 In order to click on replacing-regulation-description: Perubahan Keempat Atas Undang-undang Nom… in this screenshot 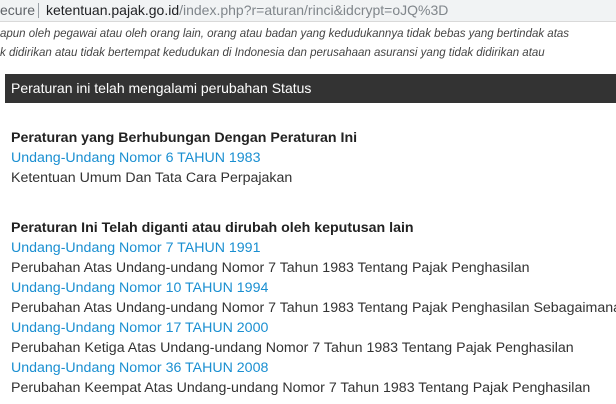, I will do `click(301, 388)`.